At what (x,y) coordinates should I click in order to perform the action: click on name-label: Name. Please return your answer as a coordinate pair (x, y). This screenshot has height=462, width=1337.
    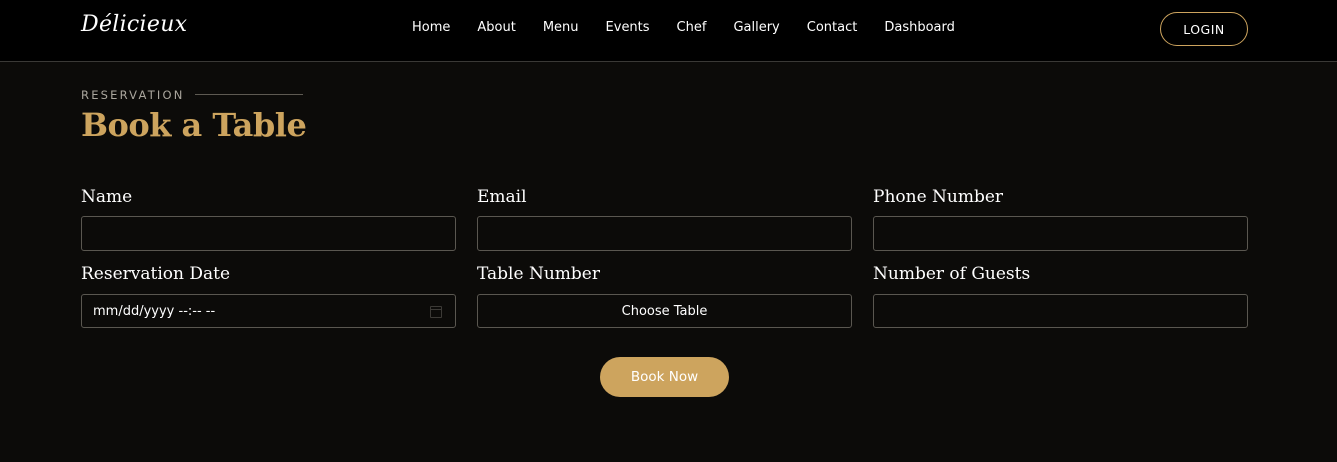
    Looking at the image, I should click on (107, 197).